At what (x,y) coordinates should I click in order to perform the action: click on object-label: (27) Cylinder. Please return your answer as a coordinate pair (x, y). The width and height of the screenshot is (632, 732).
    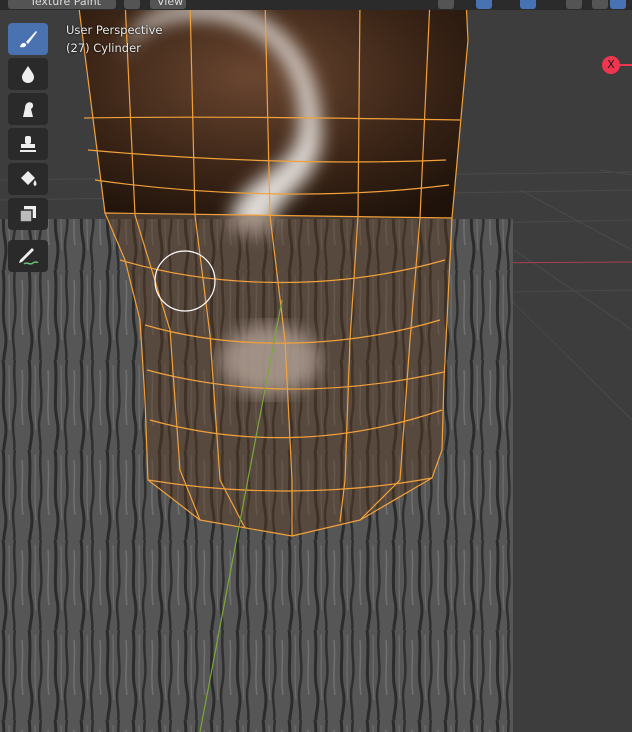
    Looking at the image, I should click on (103, 48).